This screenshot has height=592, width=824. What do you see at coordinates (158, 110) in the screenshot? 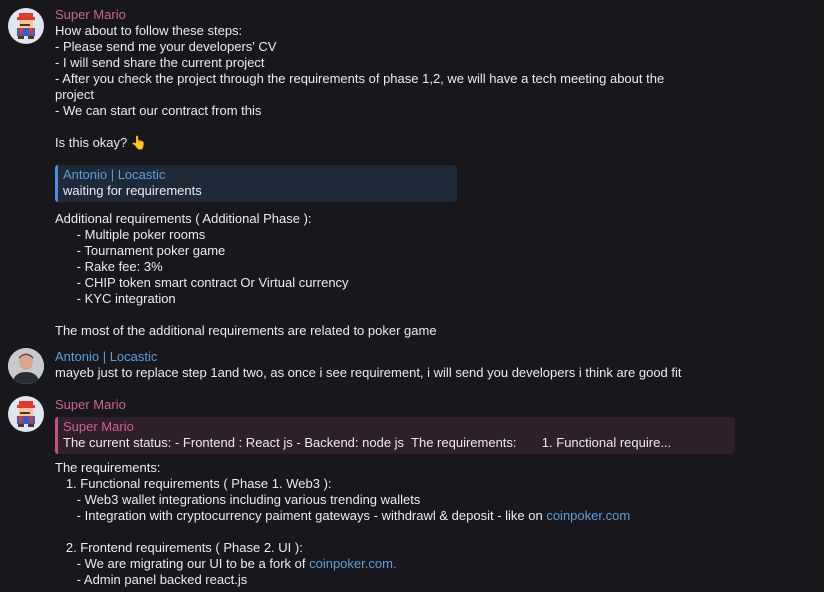
I see `message-line: - We can start our contract from this` at bounding box center [158, 110].